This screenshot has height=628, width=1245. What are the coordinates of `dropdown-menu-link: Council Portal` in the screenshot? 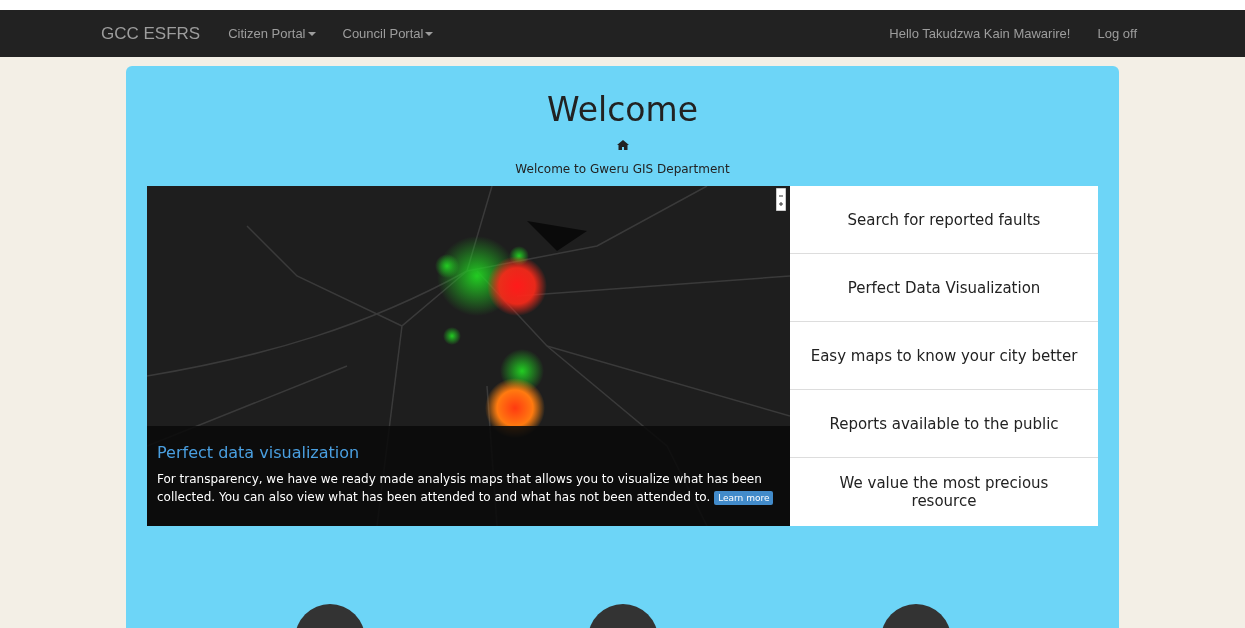 It's located at (388, 33).